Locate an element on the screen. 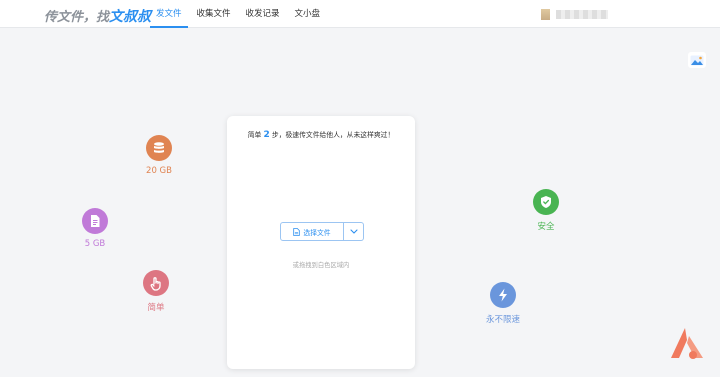 This screenshot has height=377, width=720. nav-collect-files: 收集文件 is located at coordinates (214, 14).